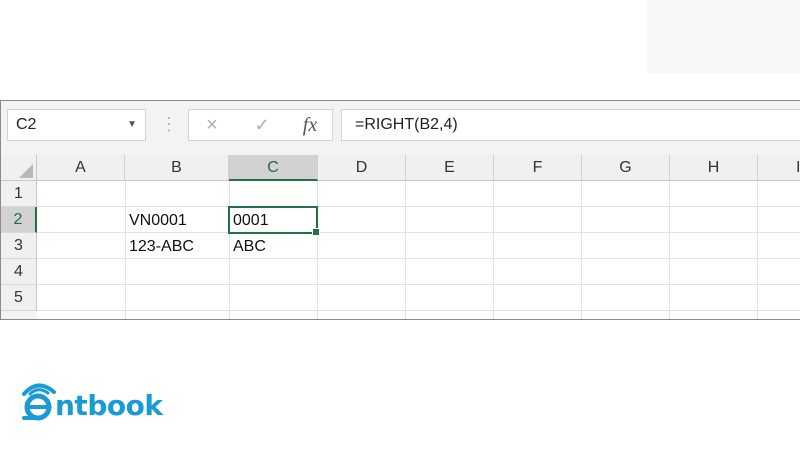 The image size is (800, 450). I want to click on row-header-1: 1, so click(19, 194).